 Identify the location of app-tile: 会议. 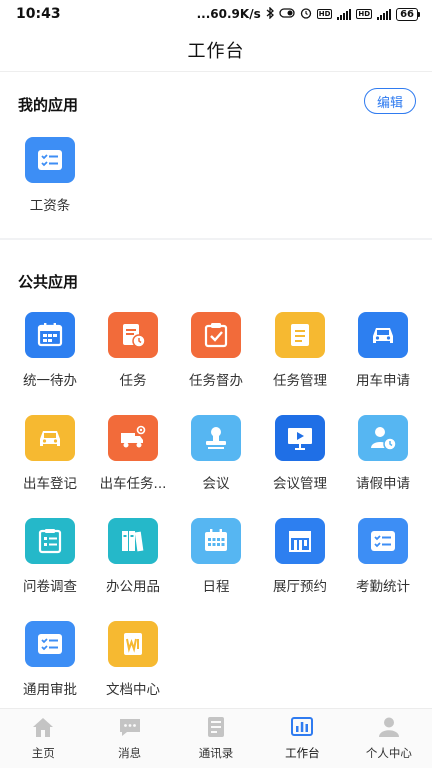
(216, 453).